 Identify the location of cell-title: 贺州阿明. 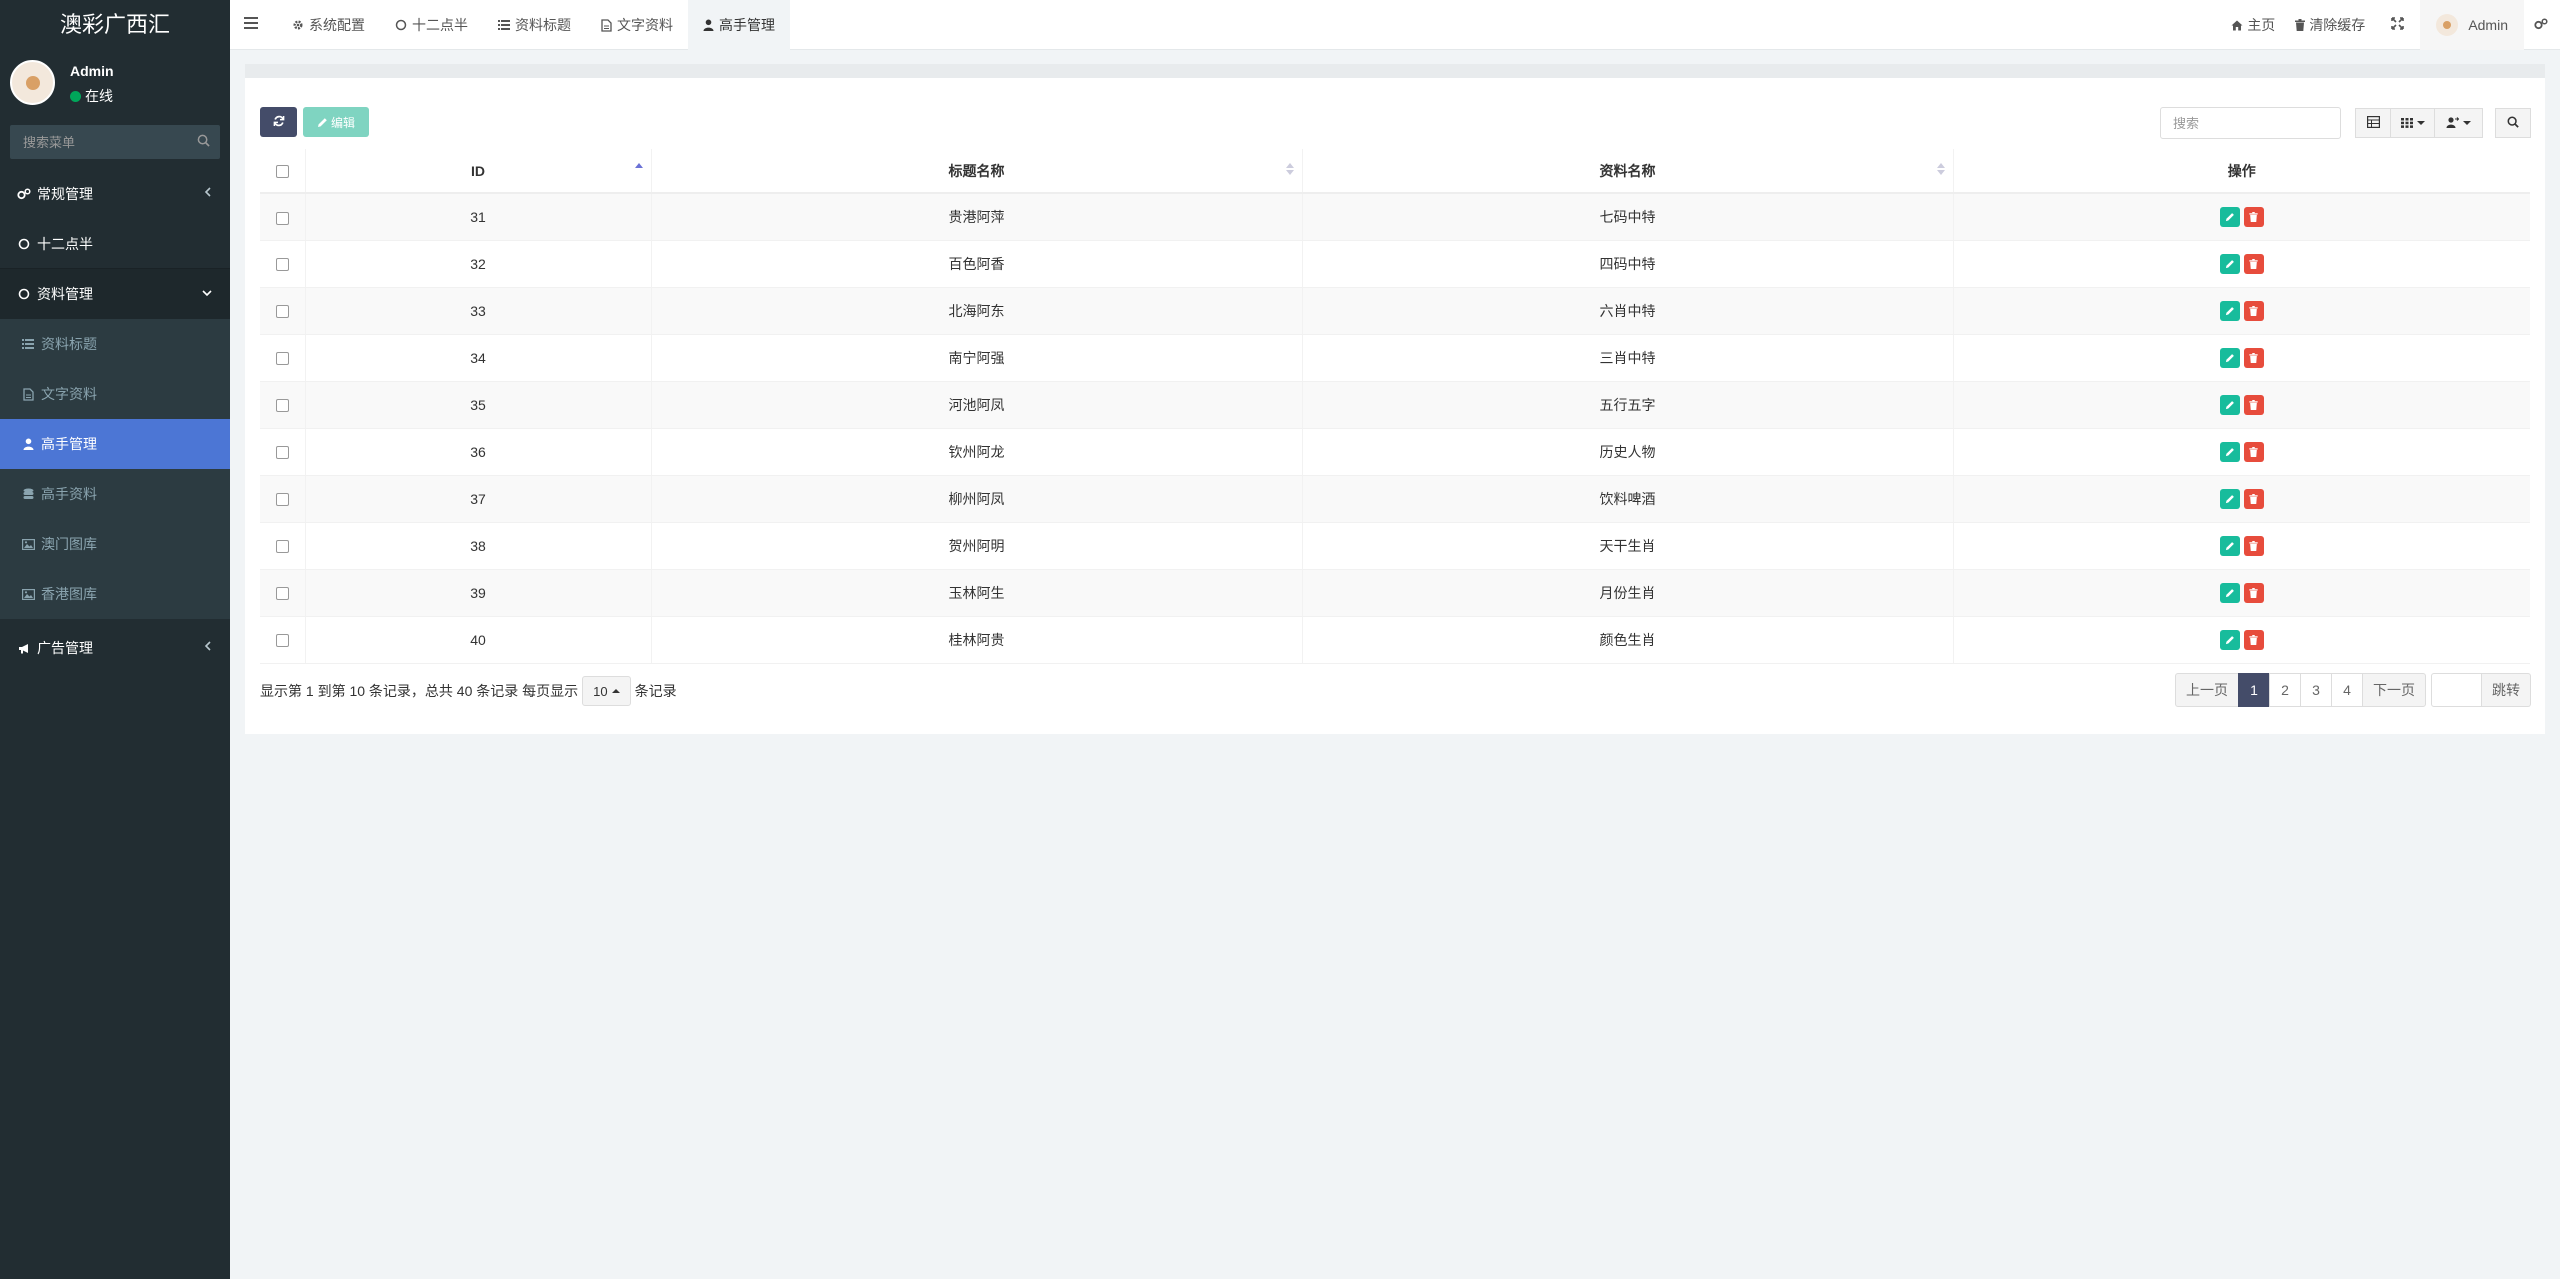
(977, 546).